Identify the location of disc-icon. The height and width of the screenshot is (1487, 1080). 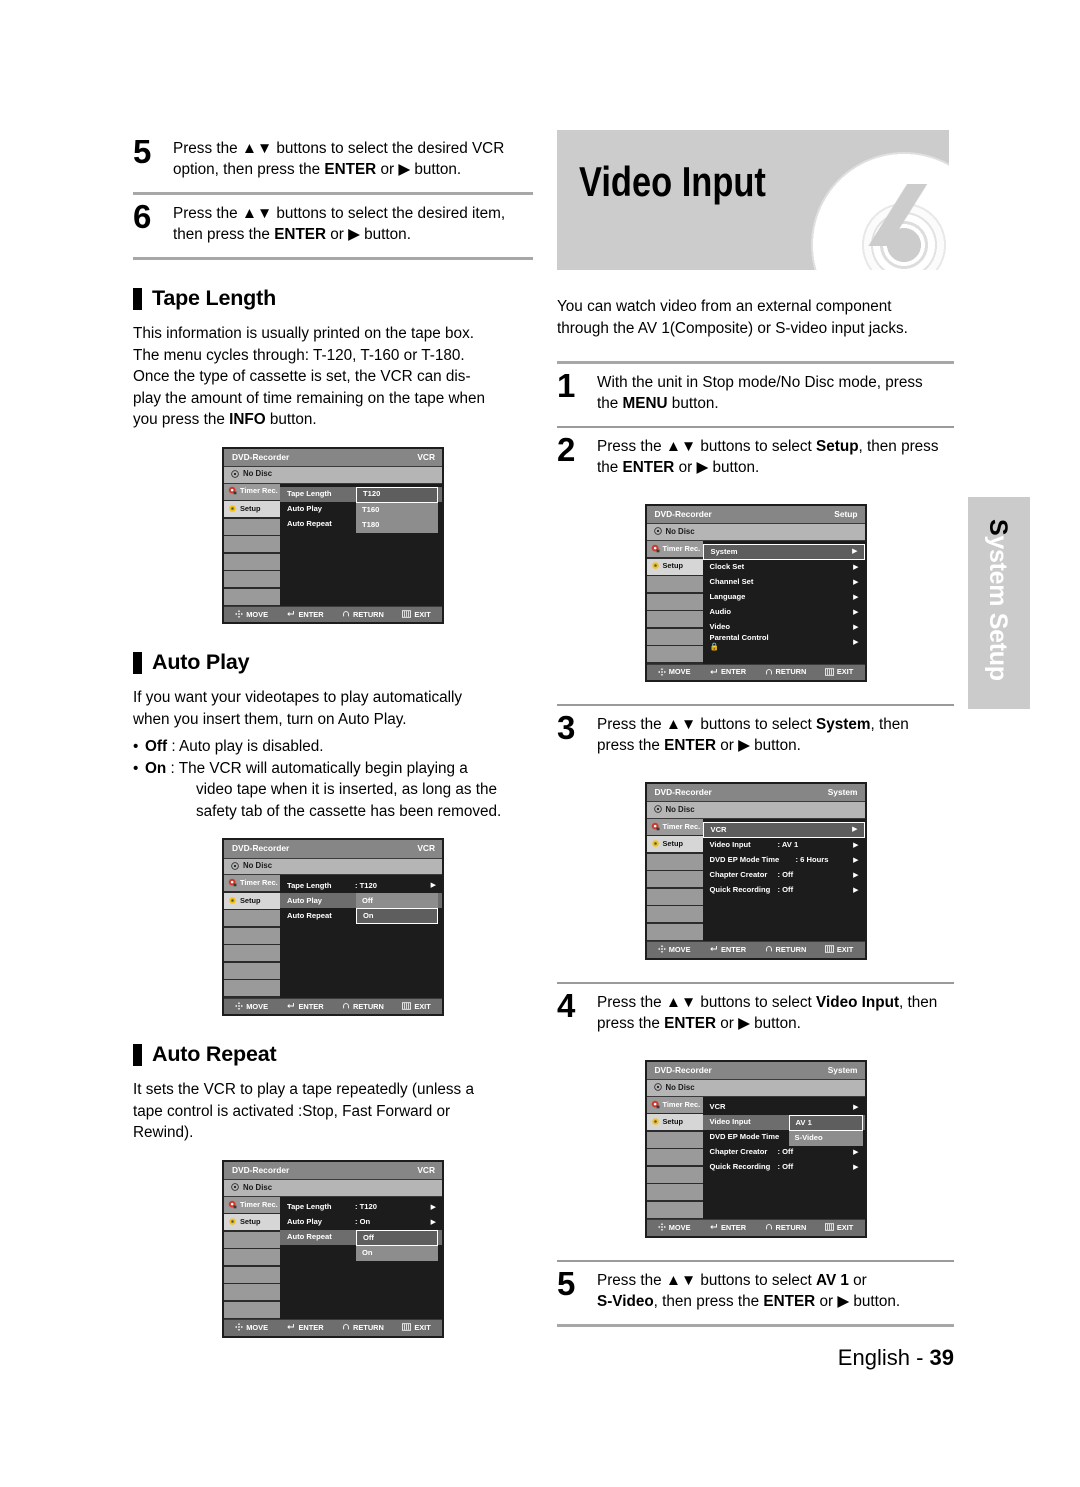
(657, 1088).